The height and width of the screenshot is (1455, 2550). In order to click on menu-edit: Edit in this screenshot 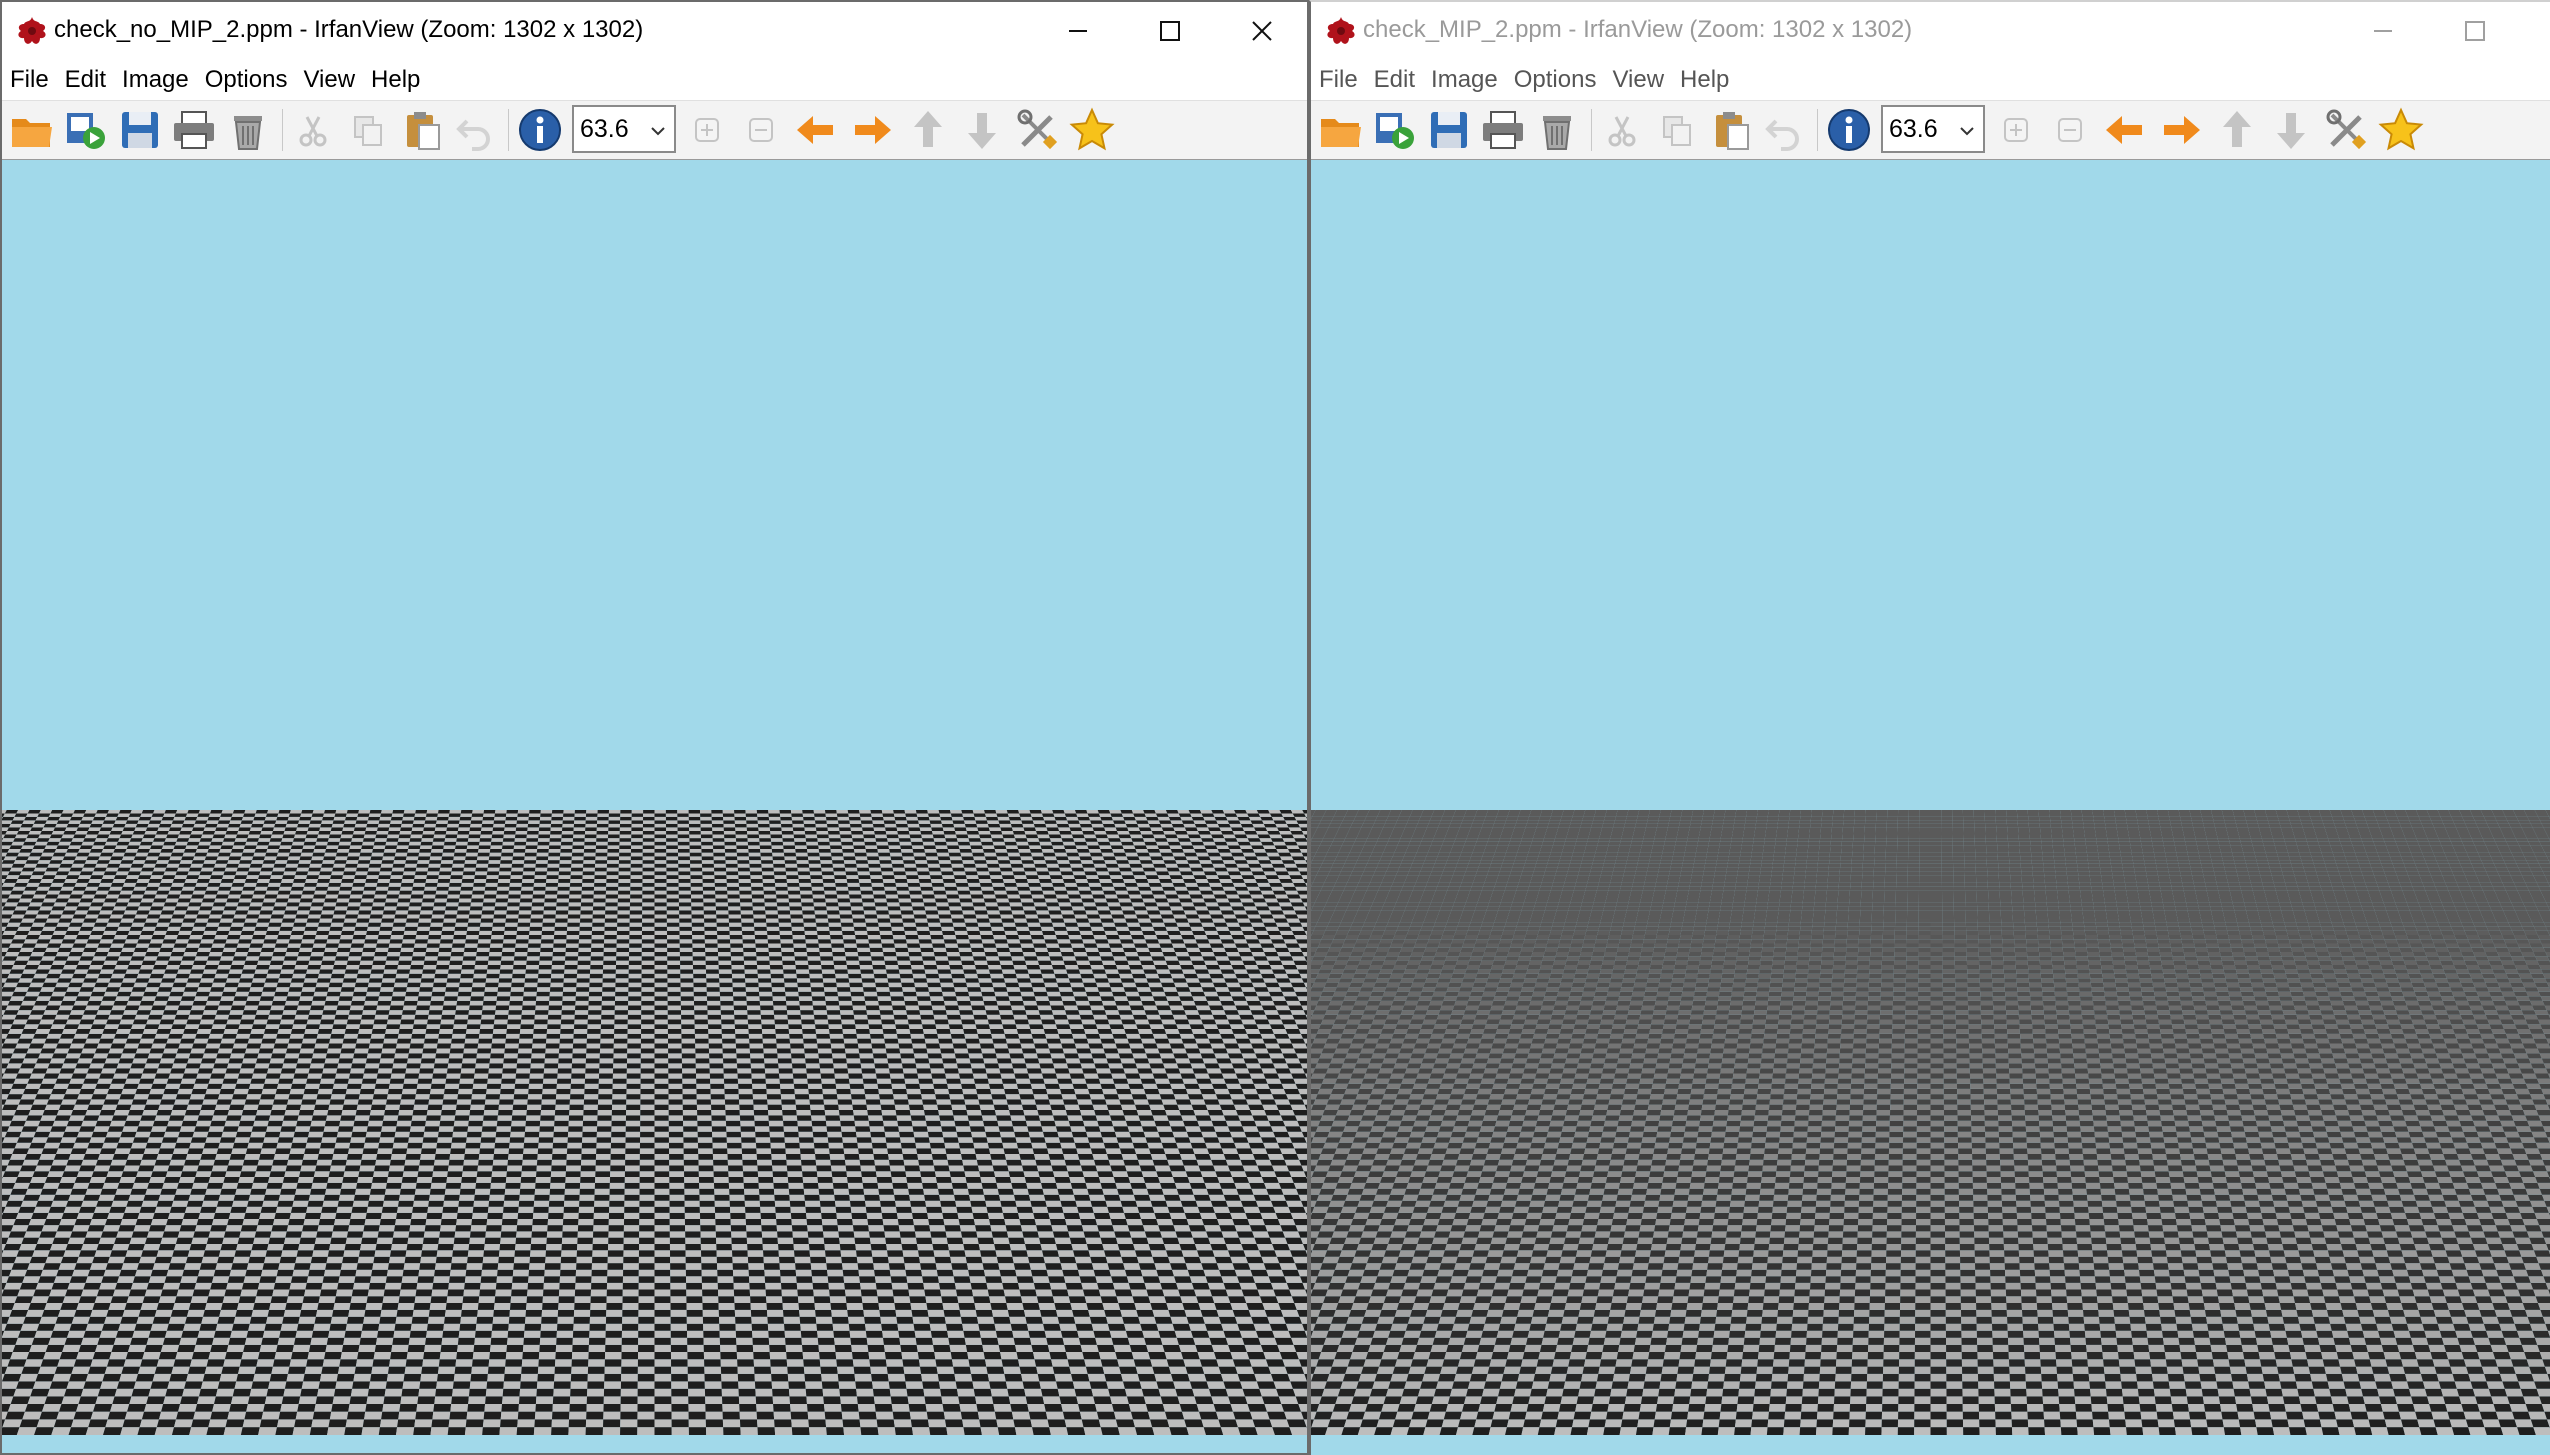, I will do `click(85, 80)`.